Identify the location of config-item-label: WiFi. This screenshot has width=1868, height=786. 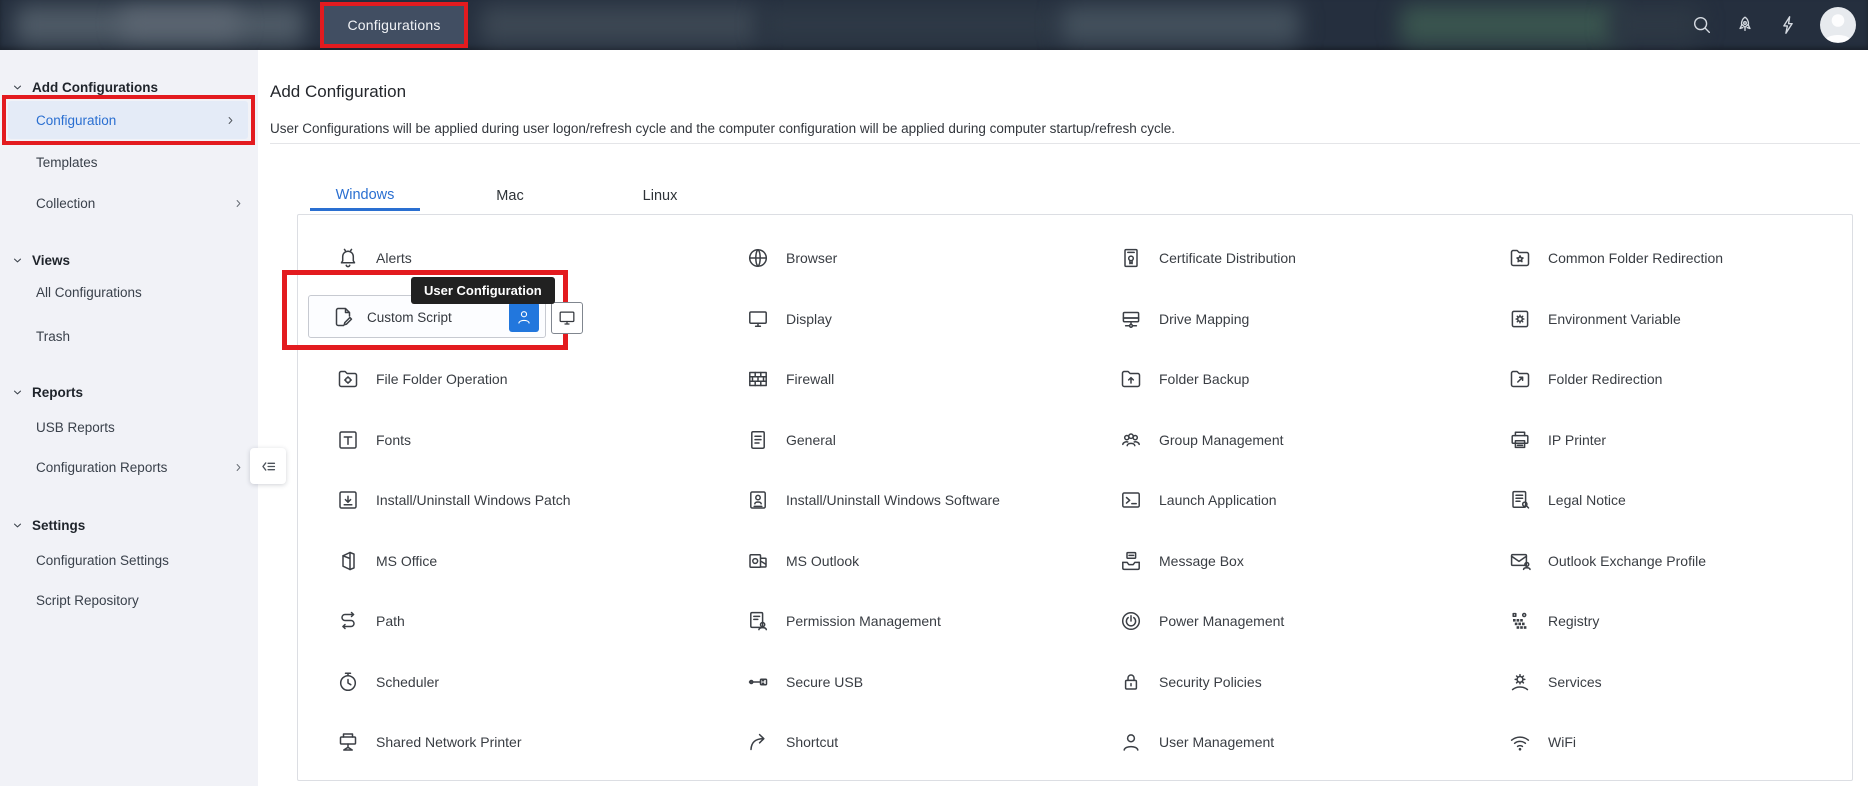
(1562, 742).